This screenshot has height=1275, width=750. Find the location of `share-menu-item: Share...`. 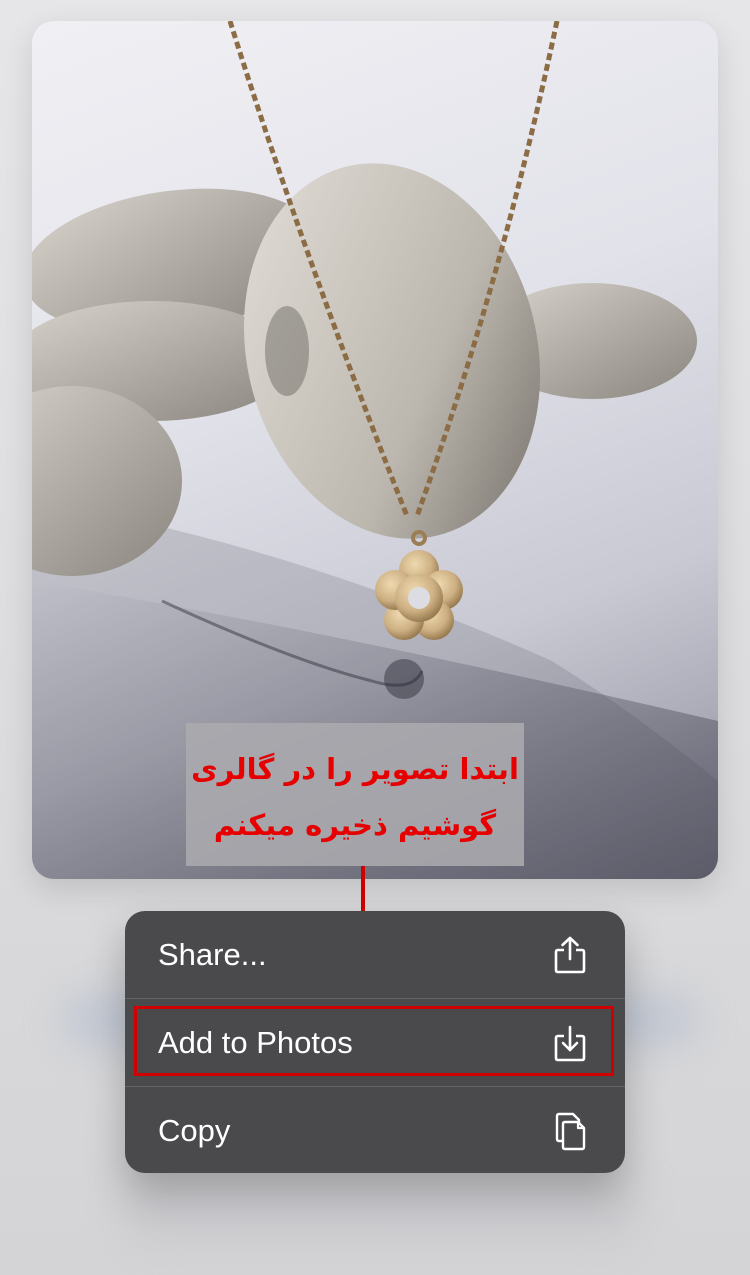

share-menu-item: Share... is located at coordinates (375, 954).